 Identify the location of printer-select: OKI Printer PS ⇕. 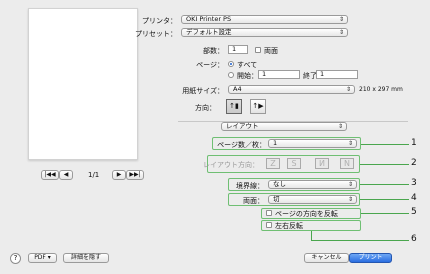
(264, 19).